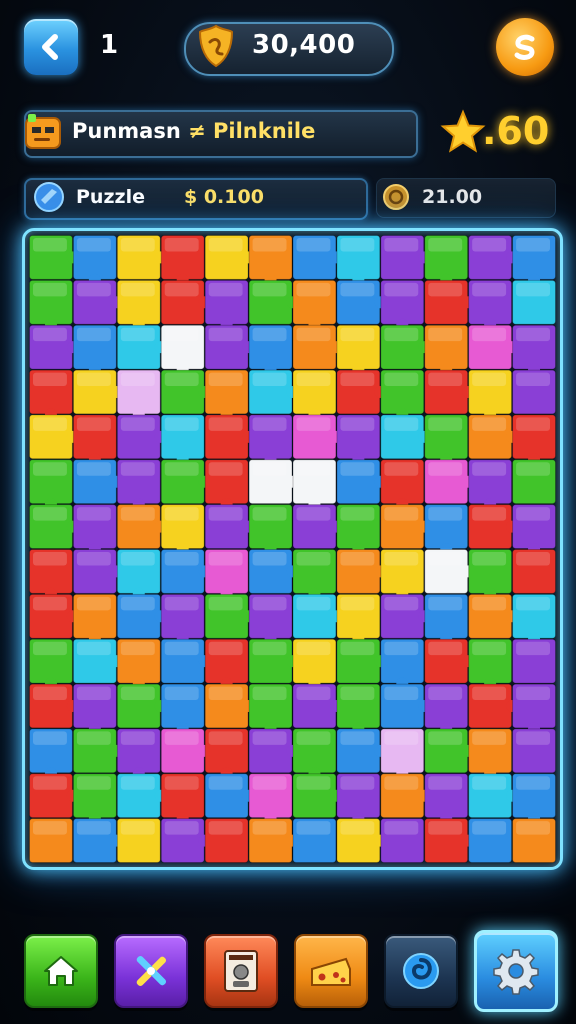 The width and height of the screenshot is (576, 1024). I want to click on swirl-button, so click(421, 971).